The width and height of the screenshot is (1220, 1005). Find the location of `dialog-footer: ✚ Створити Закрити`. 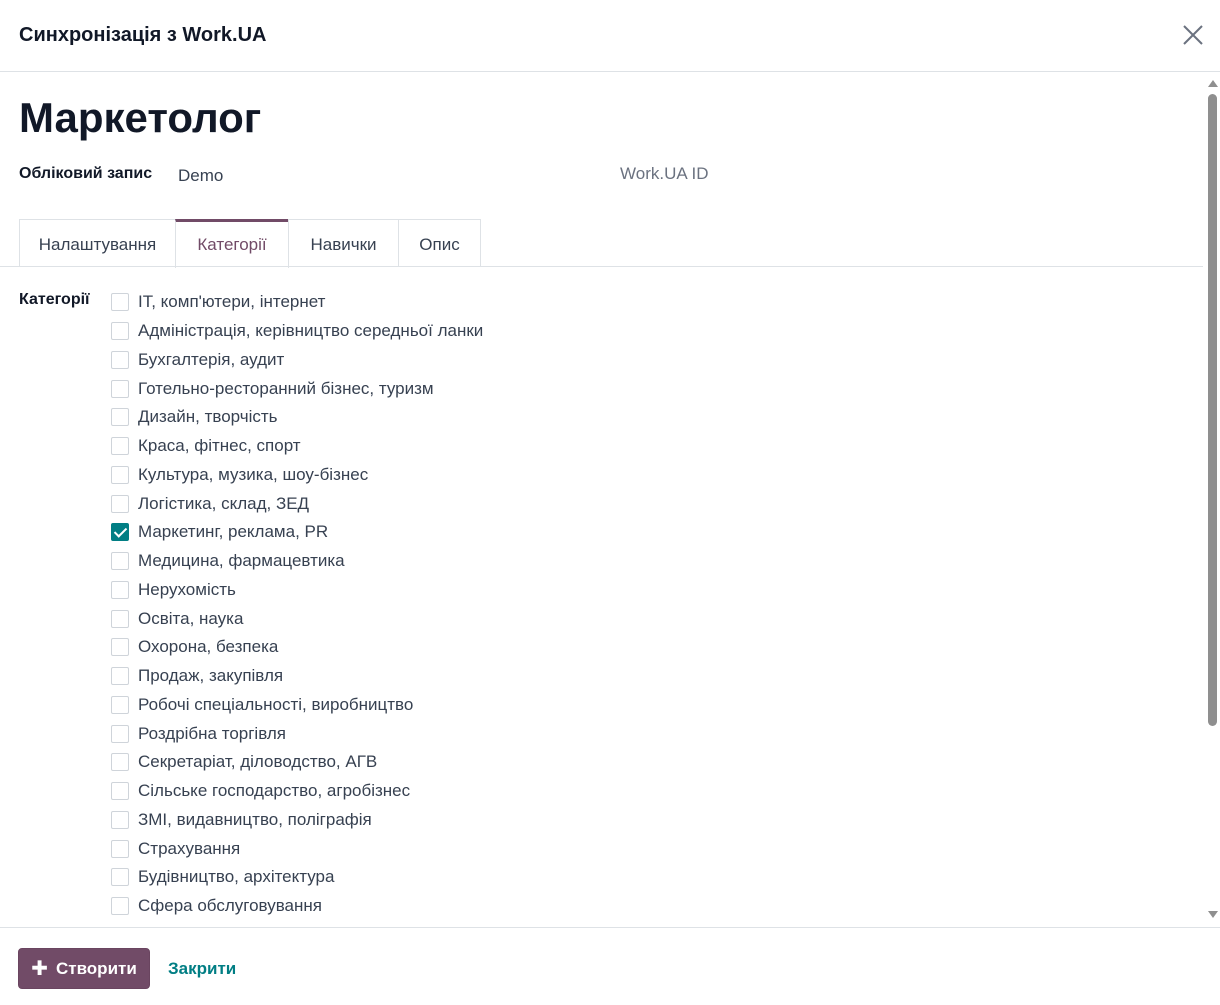

dialog-footer: ✚ Створити Закрити is located at coordinates (610, 966).